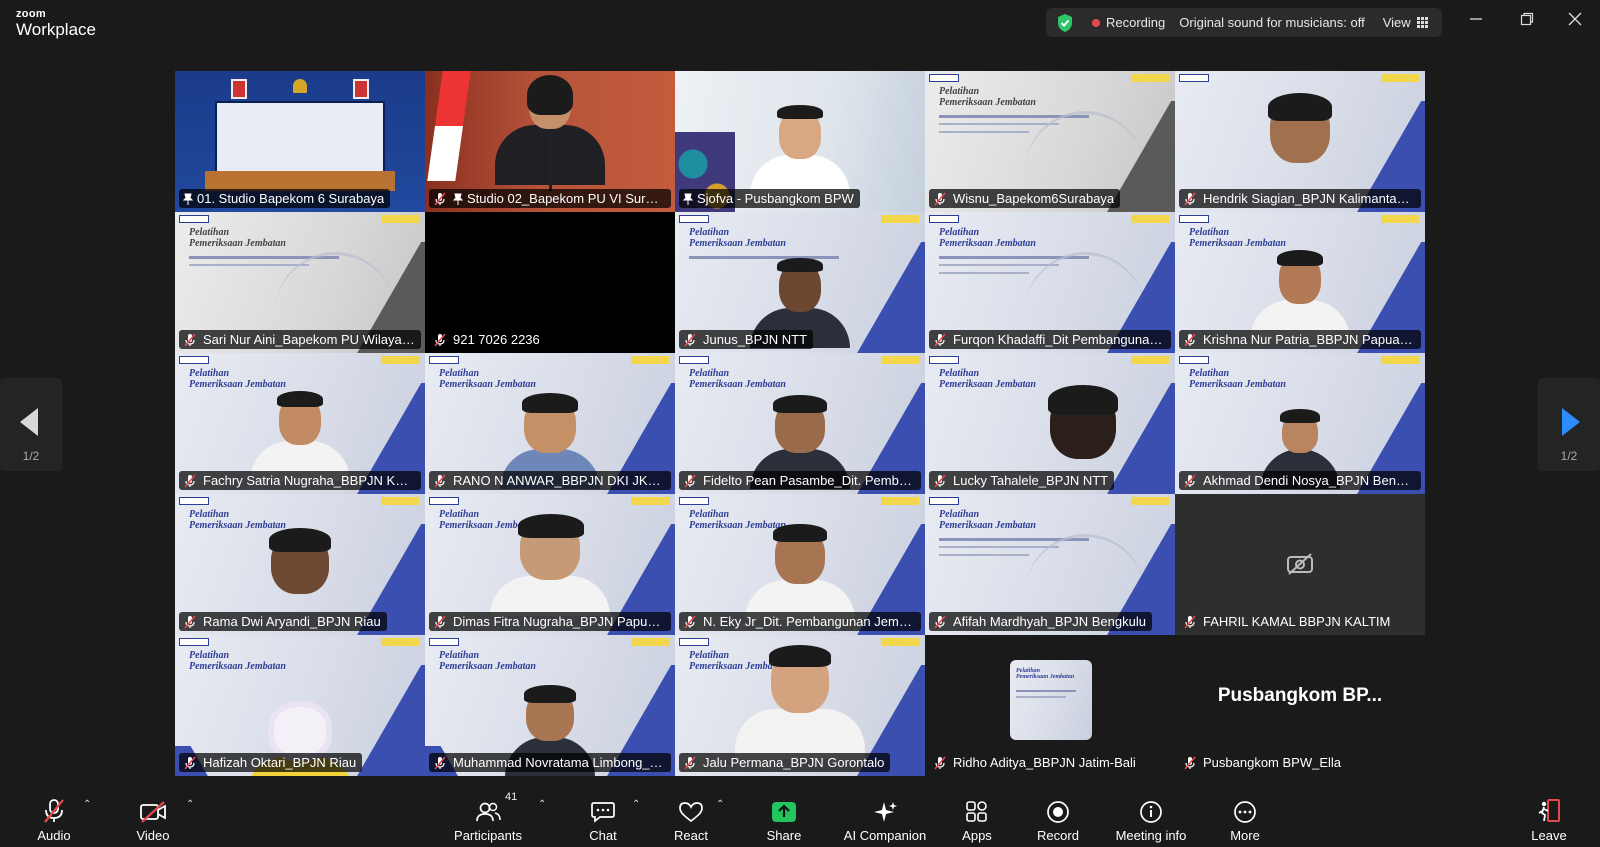 The height and width of the screenshot is (847, 1600). I want to click on participant-name: Rama Dwi Aryandi_BPJN Riau, so click(292, 621).